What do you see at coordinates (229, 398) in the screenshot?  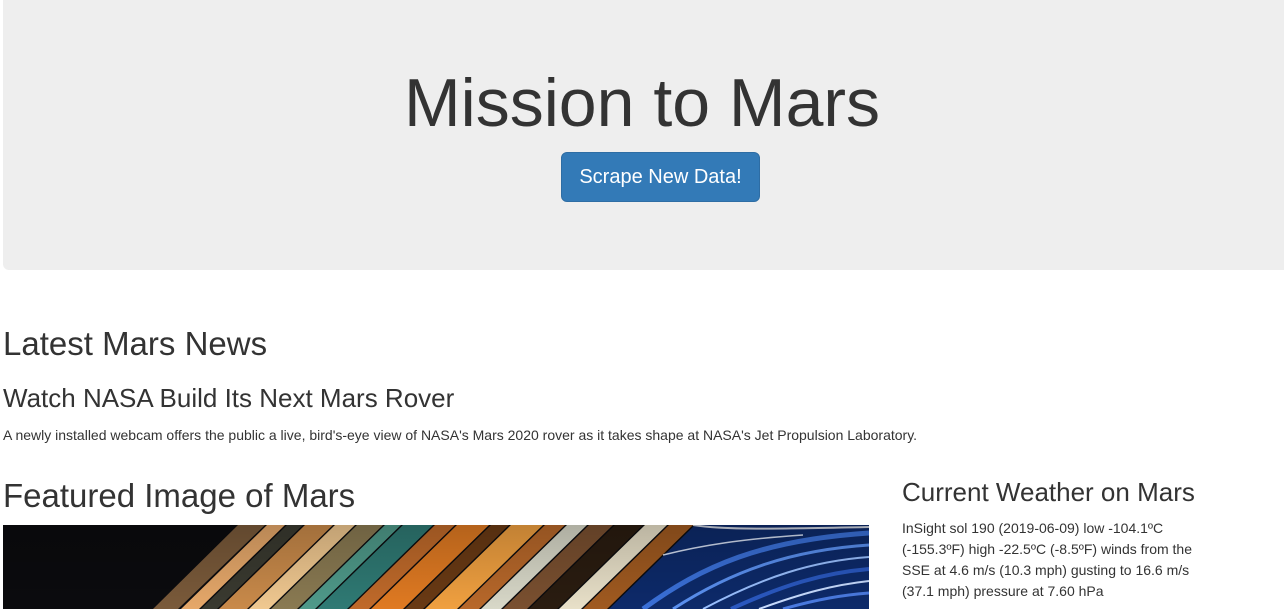 I see `news-title: Watch NASA Build Its Next Mars Rover` at bounding box center [229, 398].